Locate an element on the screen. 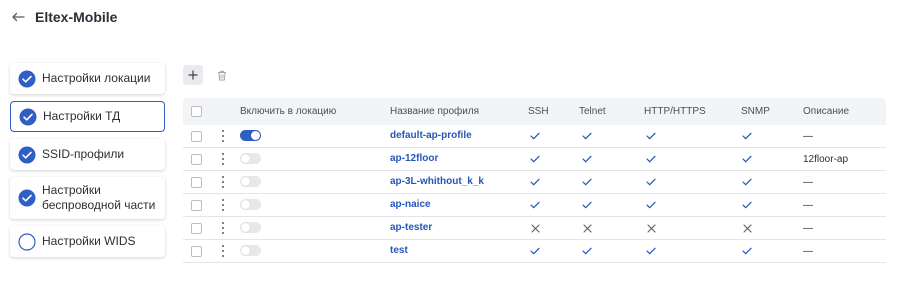 The height and width of the screenshot is (283, 899). table-row: ap-naice — is located at coordinates (534, 205).